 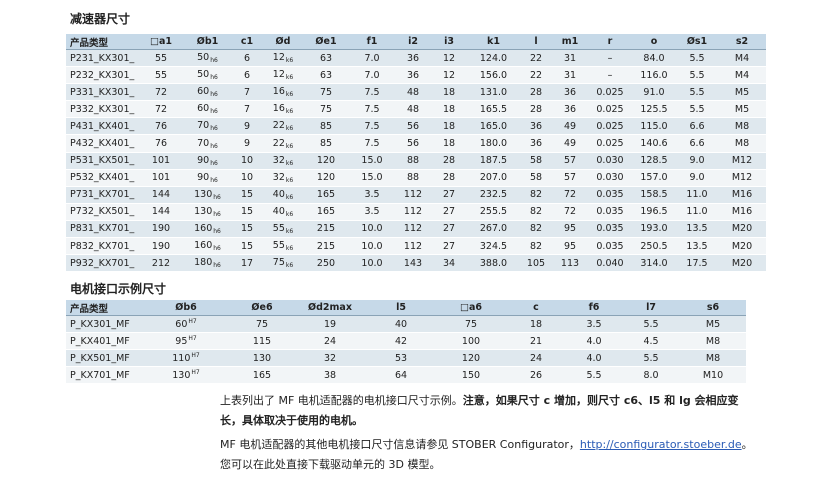 What do you see at coordinates (283, 126) in the screenshot?
I see `table-cell: 22k6` at bounding box center [283, 126].